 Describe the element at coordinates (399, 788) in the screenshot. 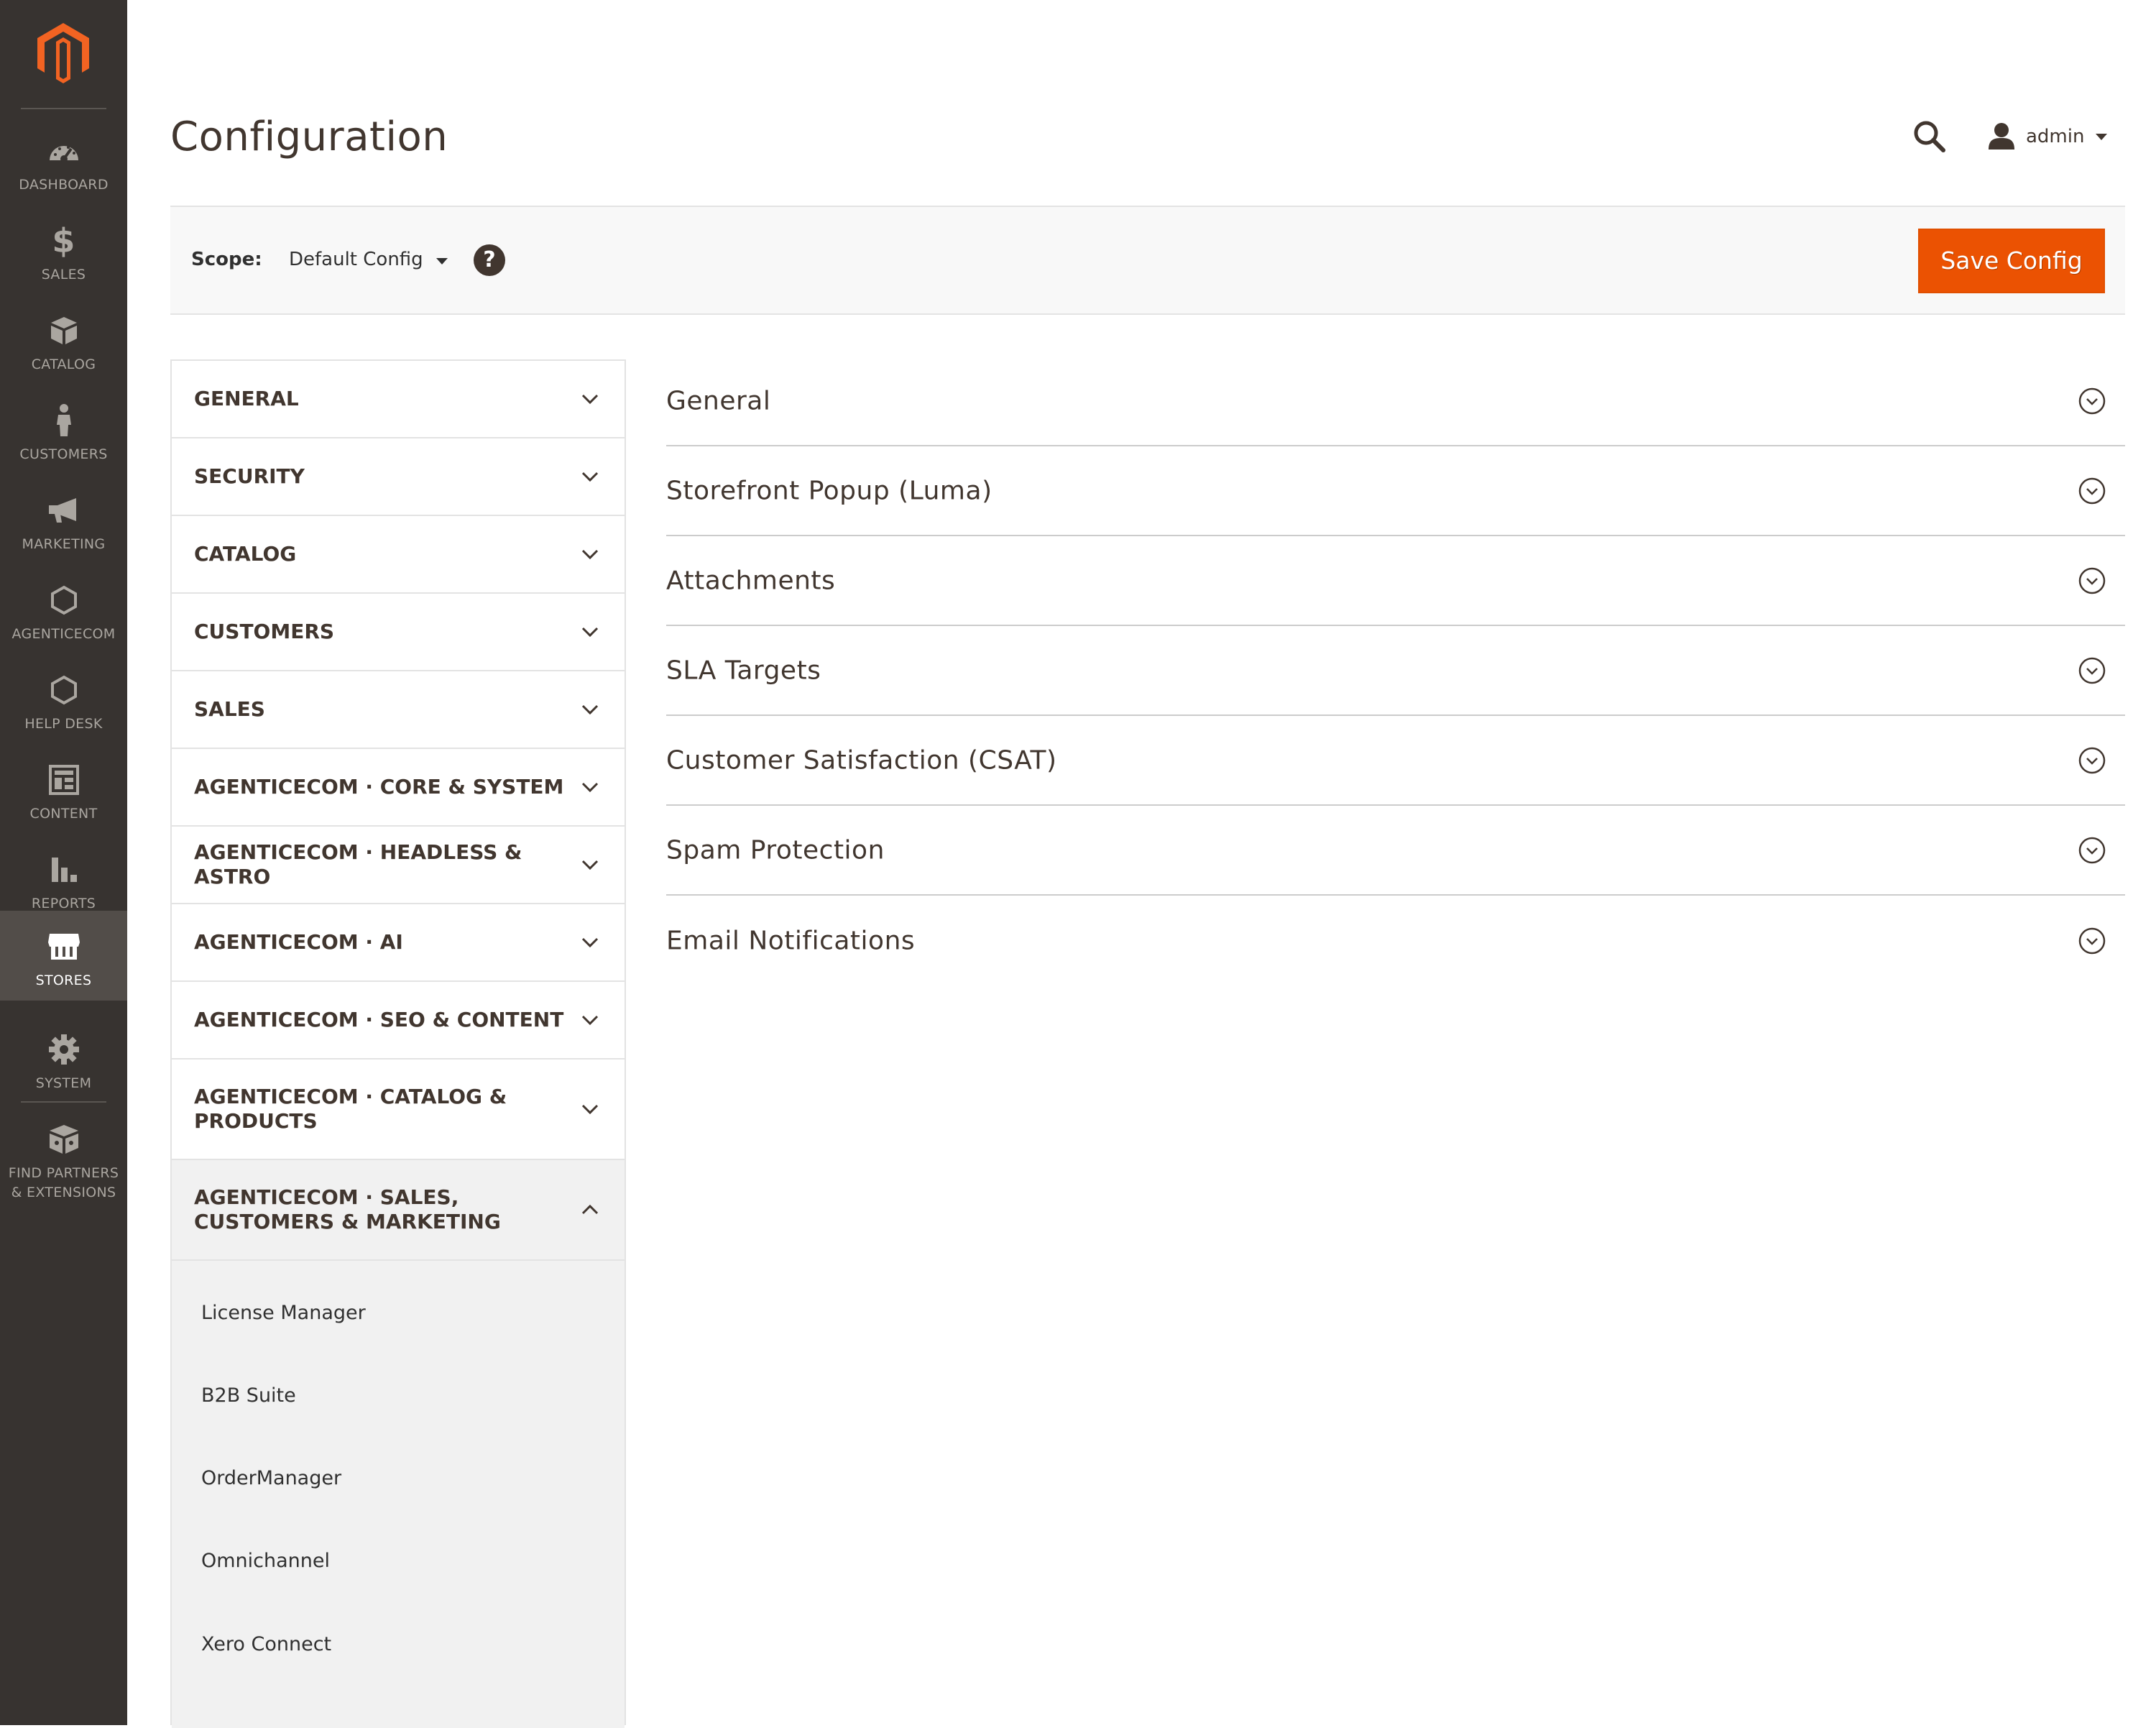

I see `tab-agenticecom-core-system: AgenticEcom · Core & System` at that location.